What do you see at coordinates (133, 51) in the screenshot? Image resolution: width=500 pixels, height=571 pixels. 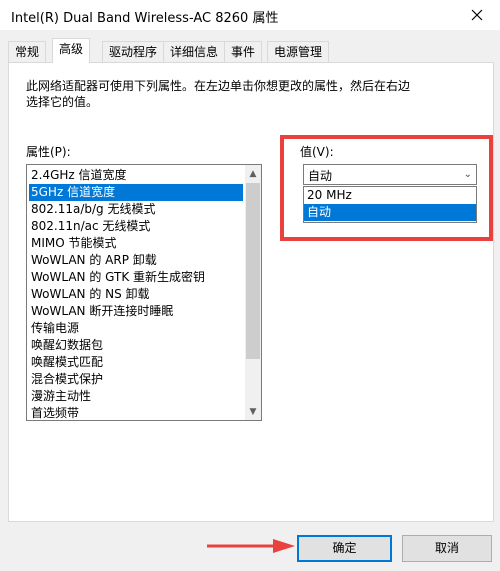 I see `tab-driver: 驱动程序` at bounding box center [133, 51].